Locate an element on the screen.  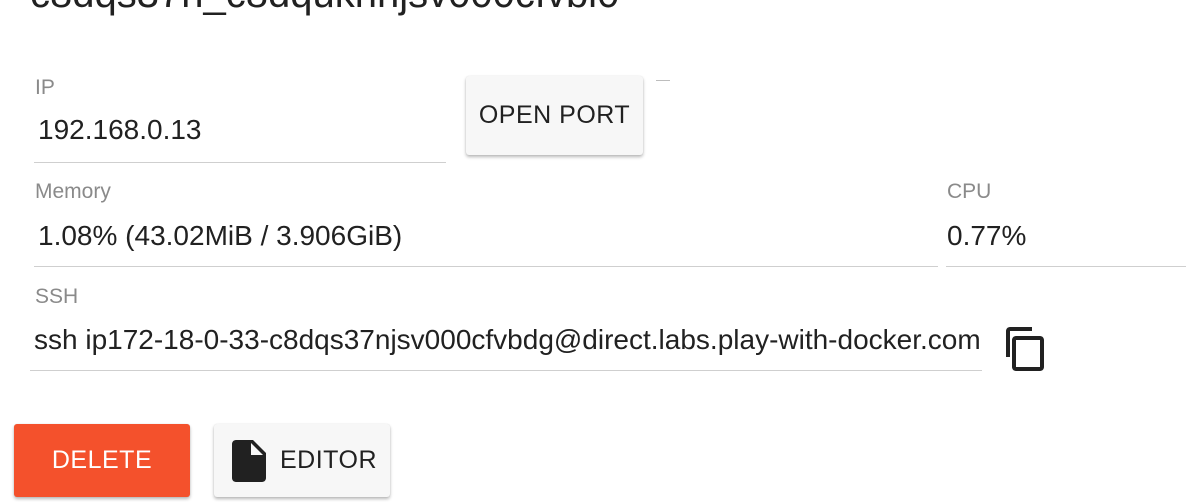
ip-underline is located at coordinates (240, 162).